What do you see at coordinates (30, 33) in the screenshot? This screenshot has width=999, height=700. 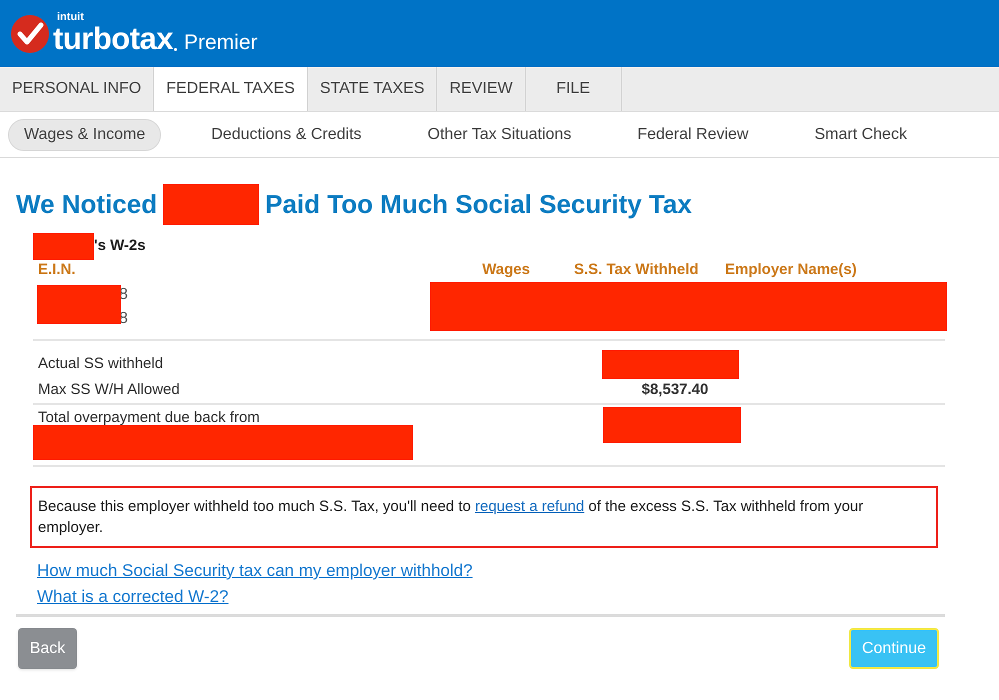 I see `checkmark-logo-icon` at bounding box center [30, 33].